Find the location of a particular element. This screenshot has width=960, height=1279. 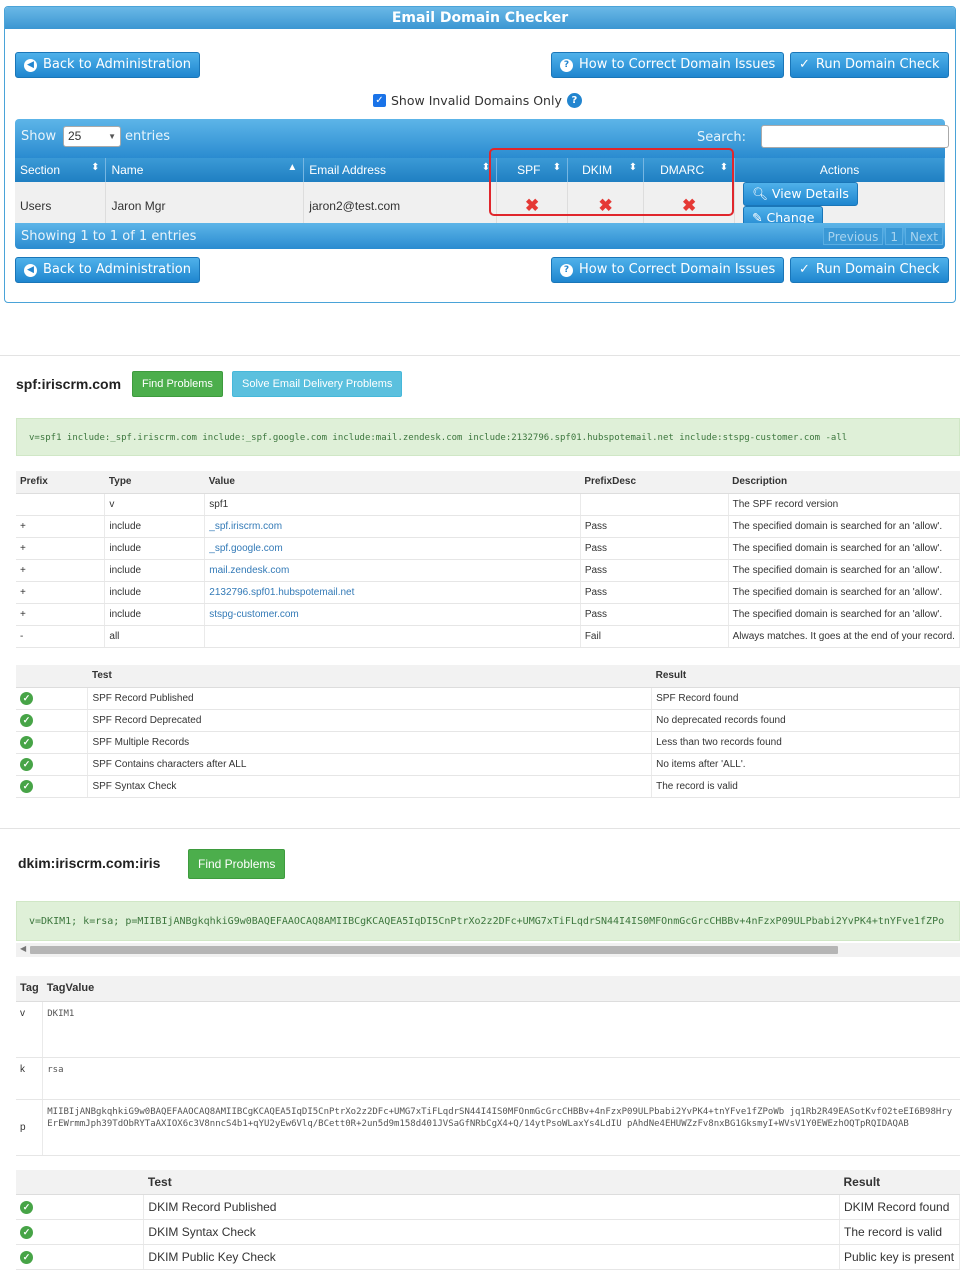

cell-description: The SPF record version is located at coordinates (844, 504).